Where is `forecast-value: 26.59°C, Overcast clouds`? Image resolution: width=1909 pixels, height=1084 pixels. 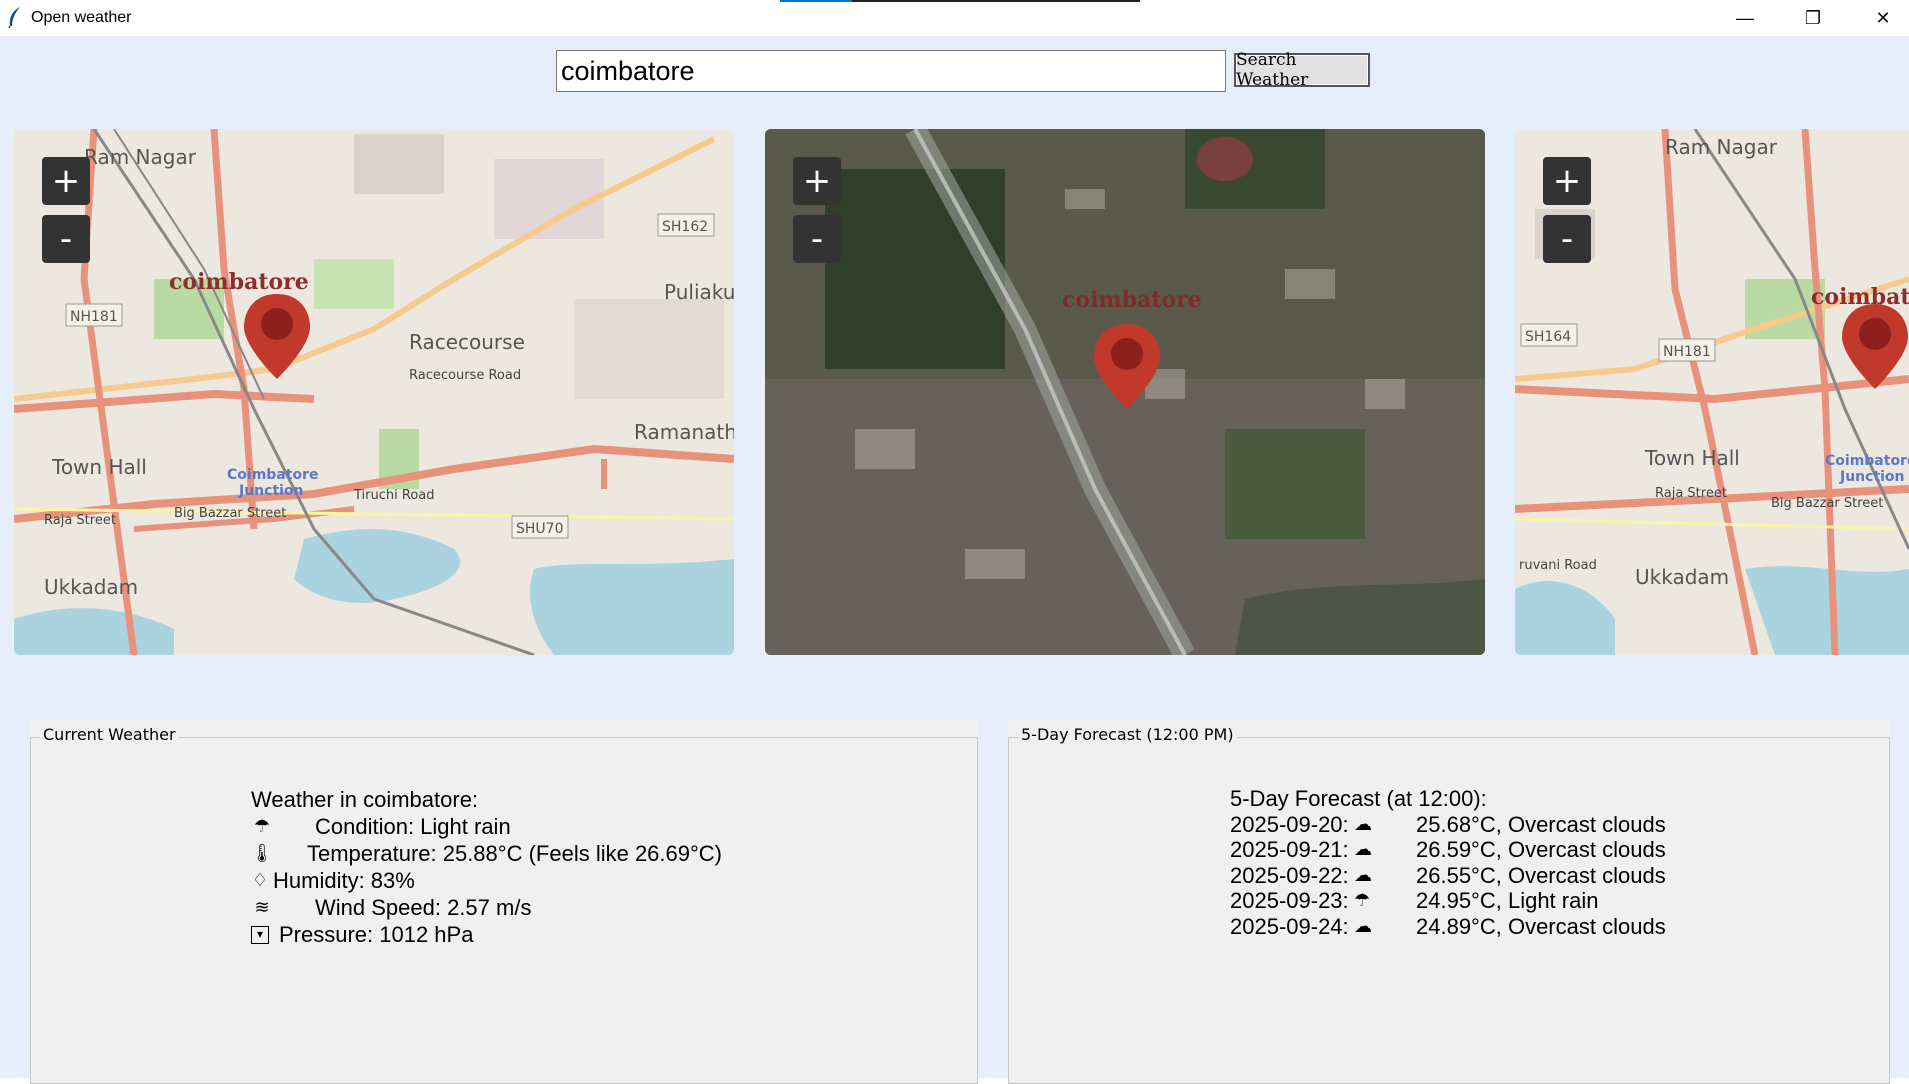
forecast-value: 26.59°C, Overcast clouds is located at coordinates (1541, 849).